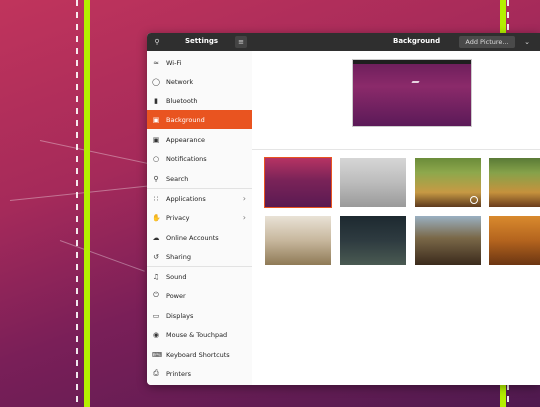 The height and width of the screenshot is (407, 540). Describe the element at coordinates (199, 373) in the screenshot. I see `sidebar-item-printers: ⎙ Printers` at that location.